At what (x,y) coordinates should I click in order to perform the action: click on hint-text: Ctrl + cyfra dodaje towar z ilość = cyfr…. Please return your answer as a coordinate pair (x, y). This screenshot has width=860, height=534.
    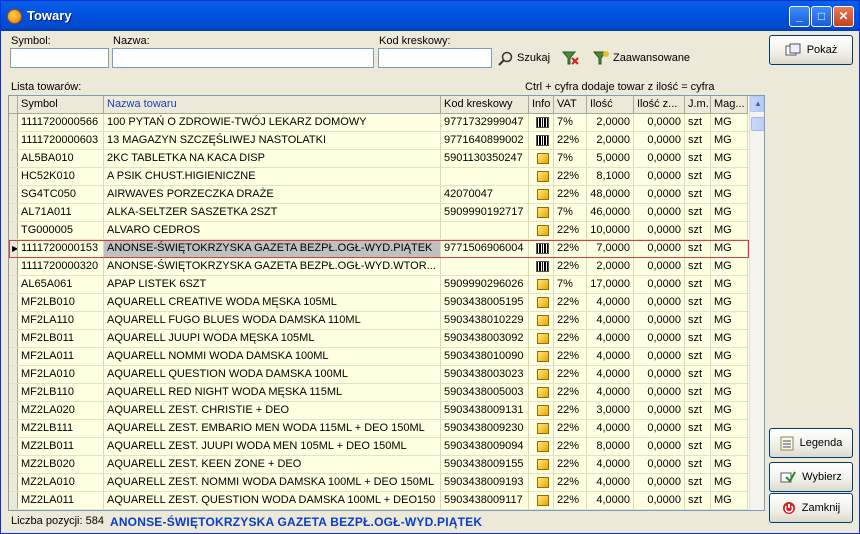
    Looking at the image, I should click on (620, 87).